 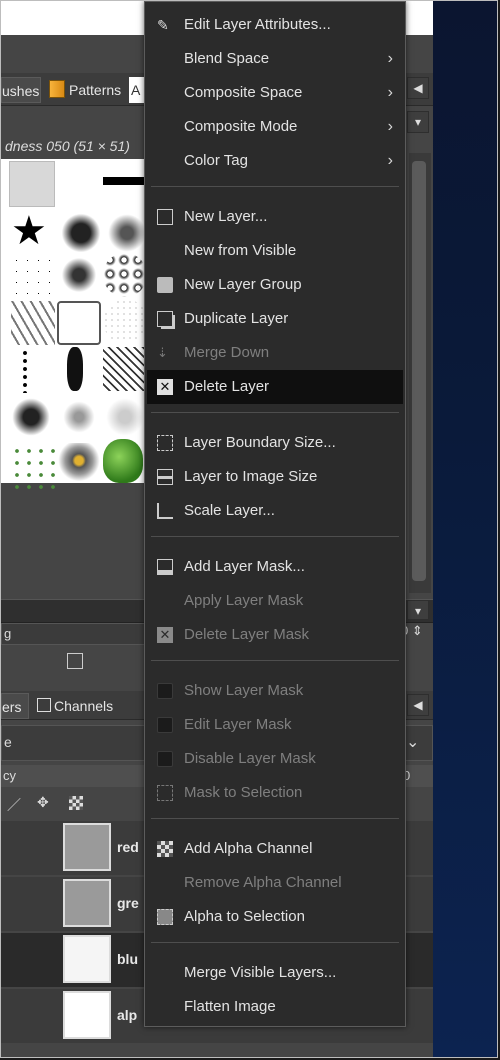 What do you see at coordinates (275, 725) in the screenshot?
I see `menu-item-edit-layer-mask: Edit Layer Mask` at bounding box center [275, 725].